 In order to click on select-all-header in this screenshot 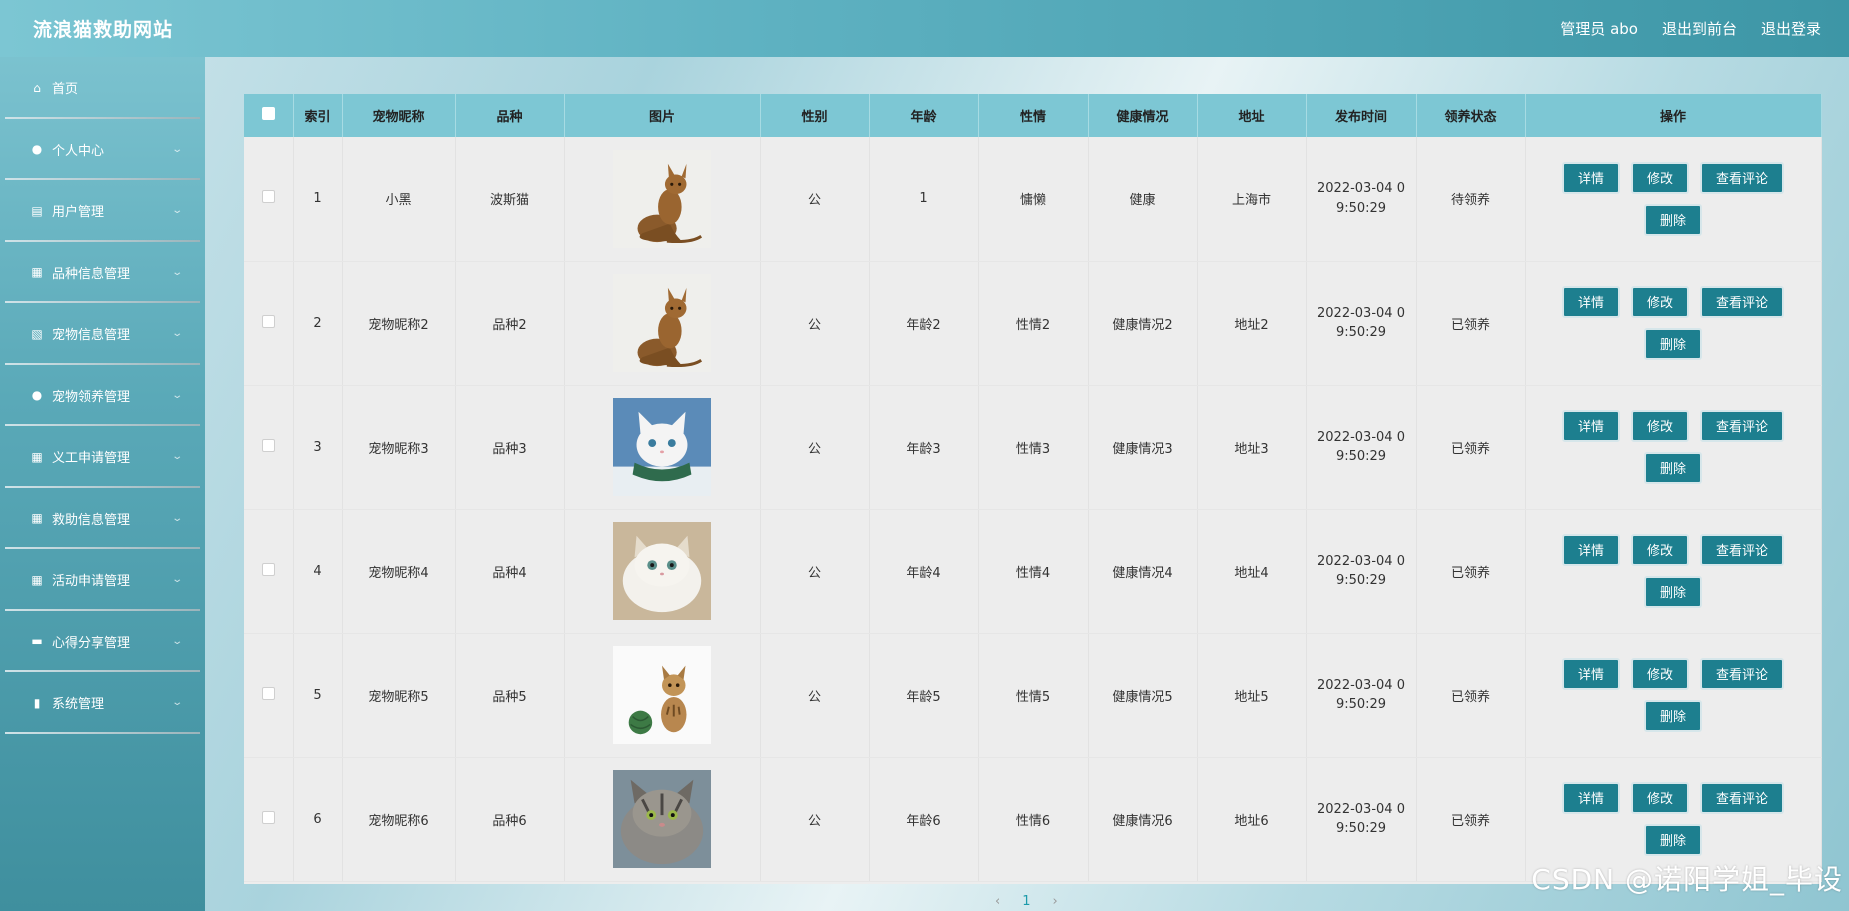, I will do `click(269, 115)`.